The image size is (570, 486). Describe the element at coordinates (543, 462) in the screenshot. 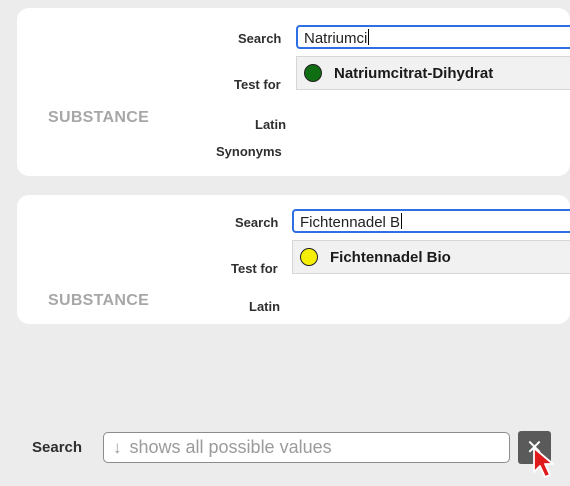

I see `mouse-pointer-icon` at that location.